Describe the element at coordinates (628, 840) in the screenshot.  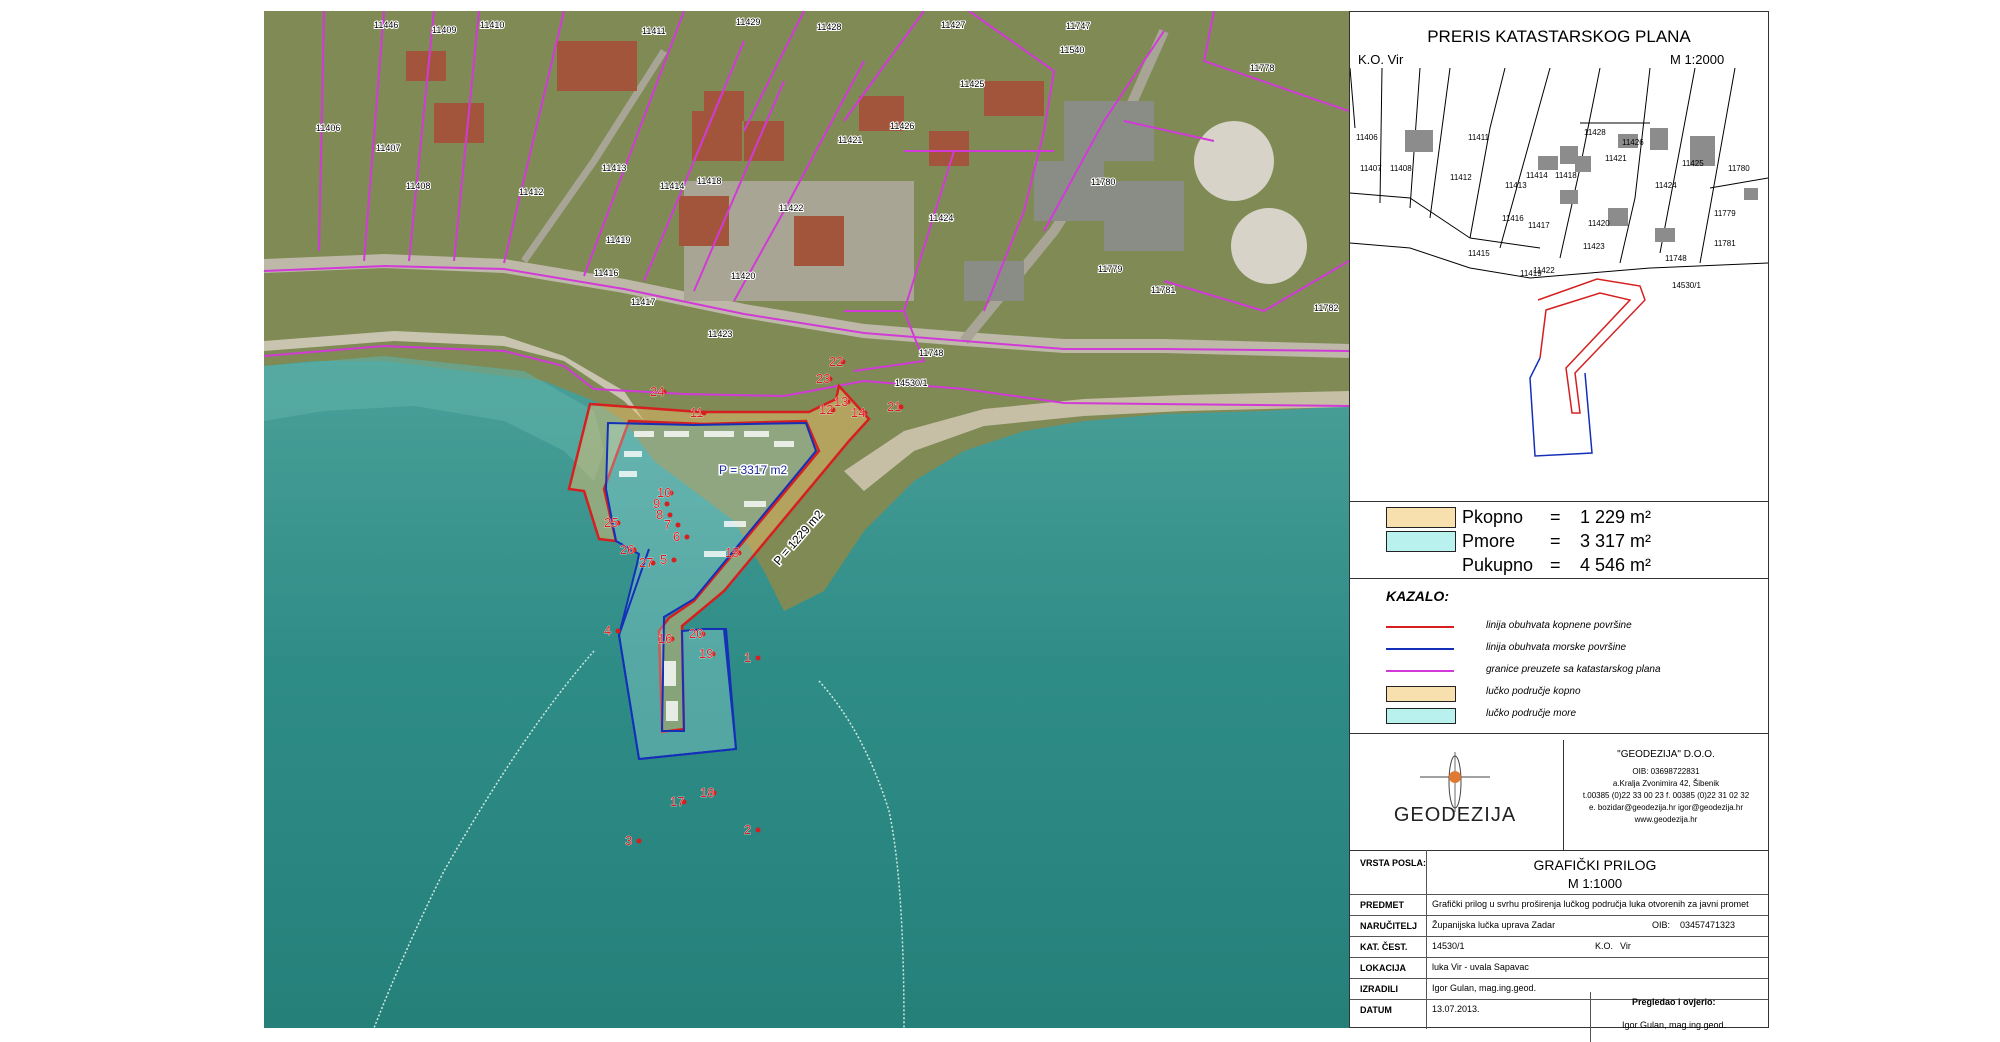
I see `point-number: 3` at that location.